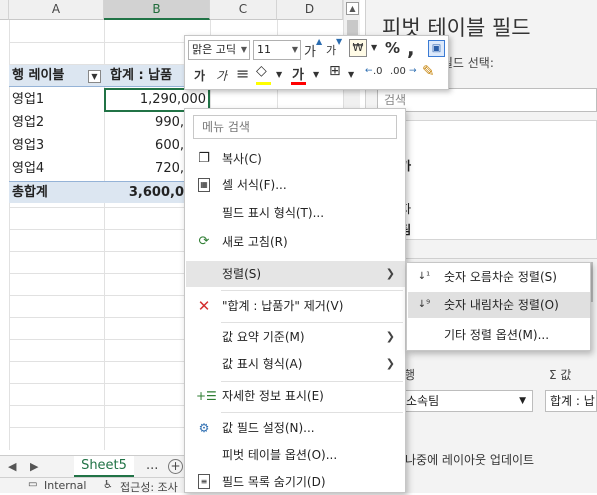 The image size is (597, 495). Describe the element at coordinates (295, 242) in the screenshot. I see `menu-item-refresh: ⟳ 새로 고침(R)` at that location.